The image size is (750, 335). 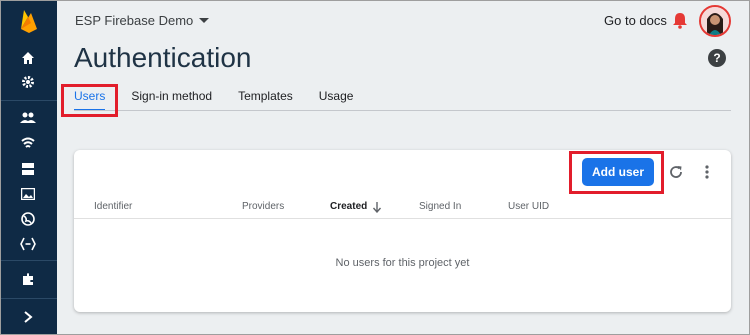 I want to click on wifi-icon, so click(x=28, y=143).